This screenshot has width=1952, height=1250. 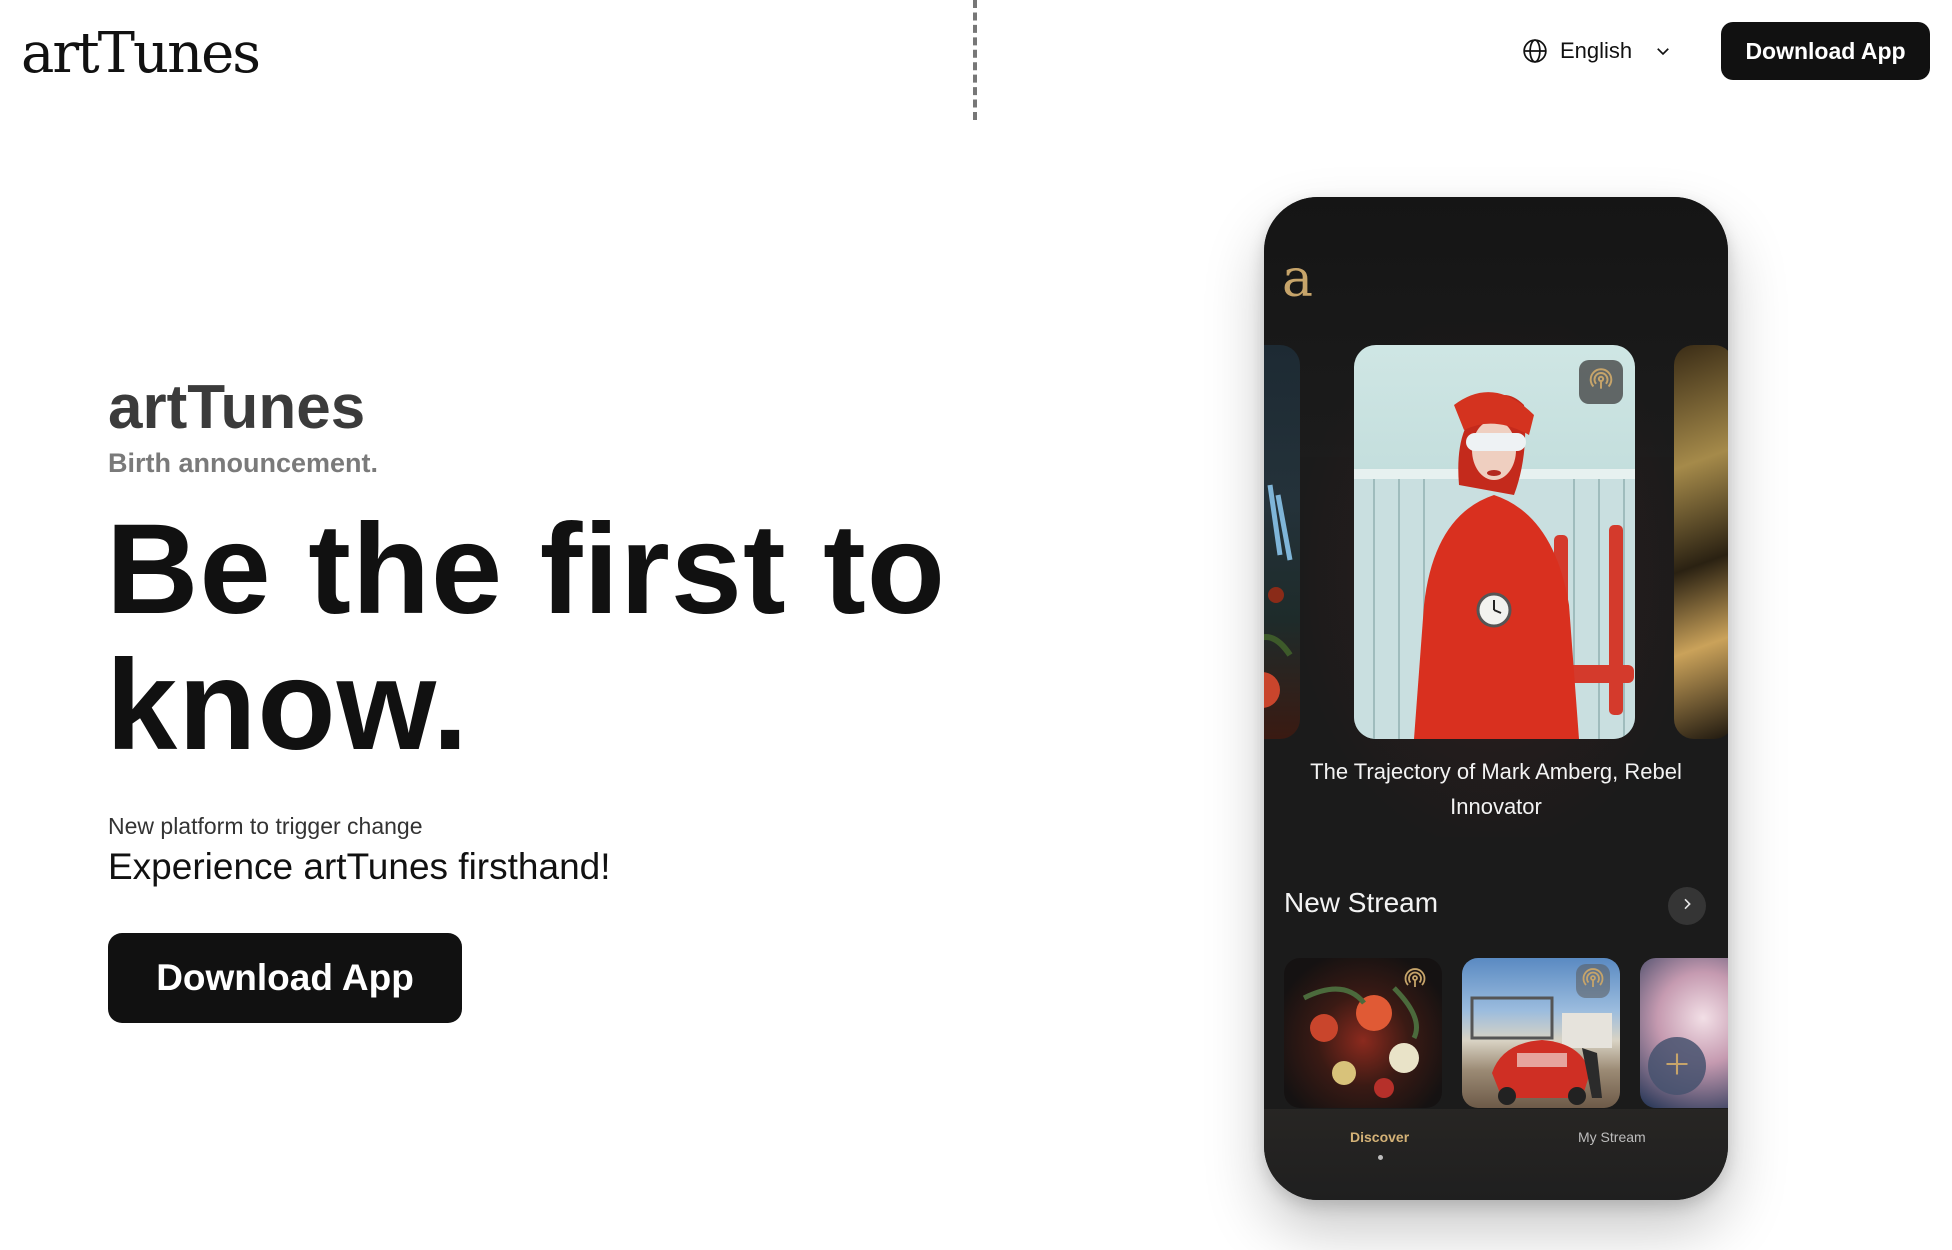 What do you see at coordinates (1825, 51) in the screenshot?
I see `header-download-button: Download App` at bounding box center [1825, 51].